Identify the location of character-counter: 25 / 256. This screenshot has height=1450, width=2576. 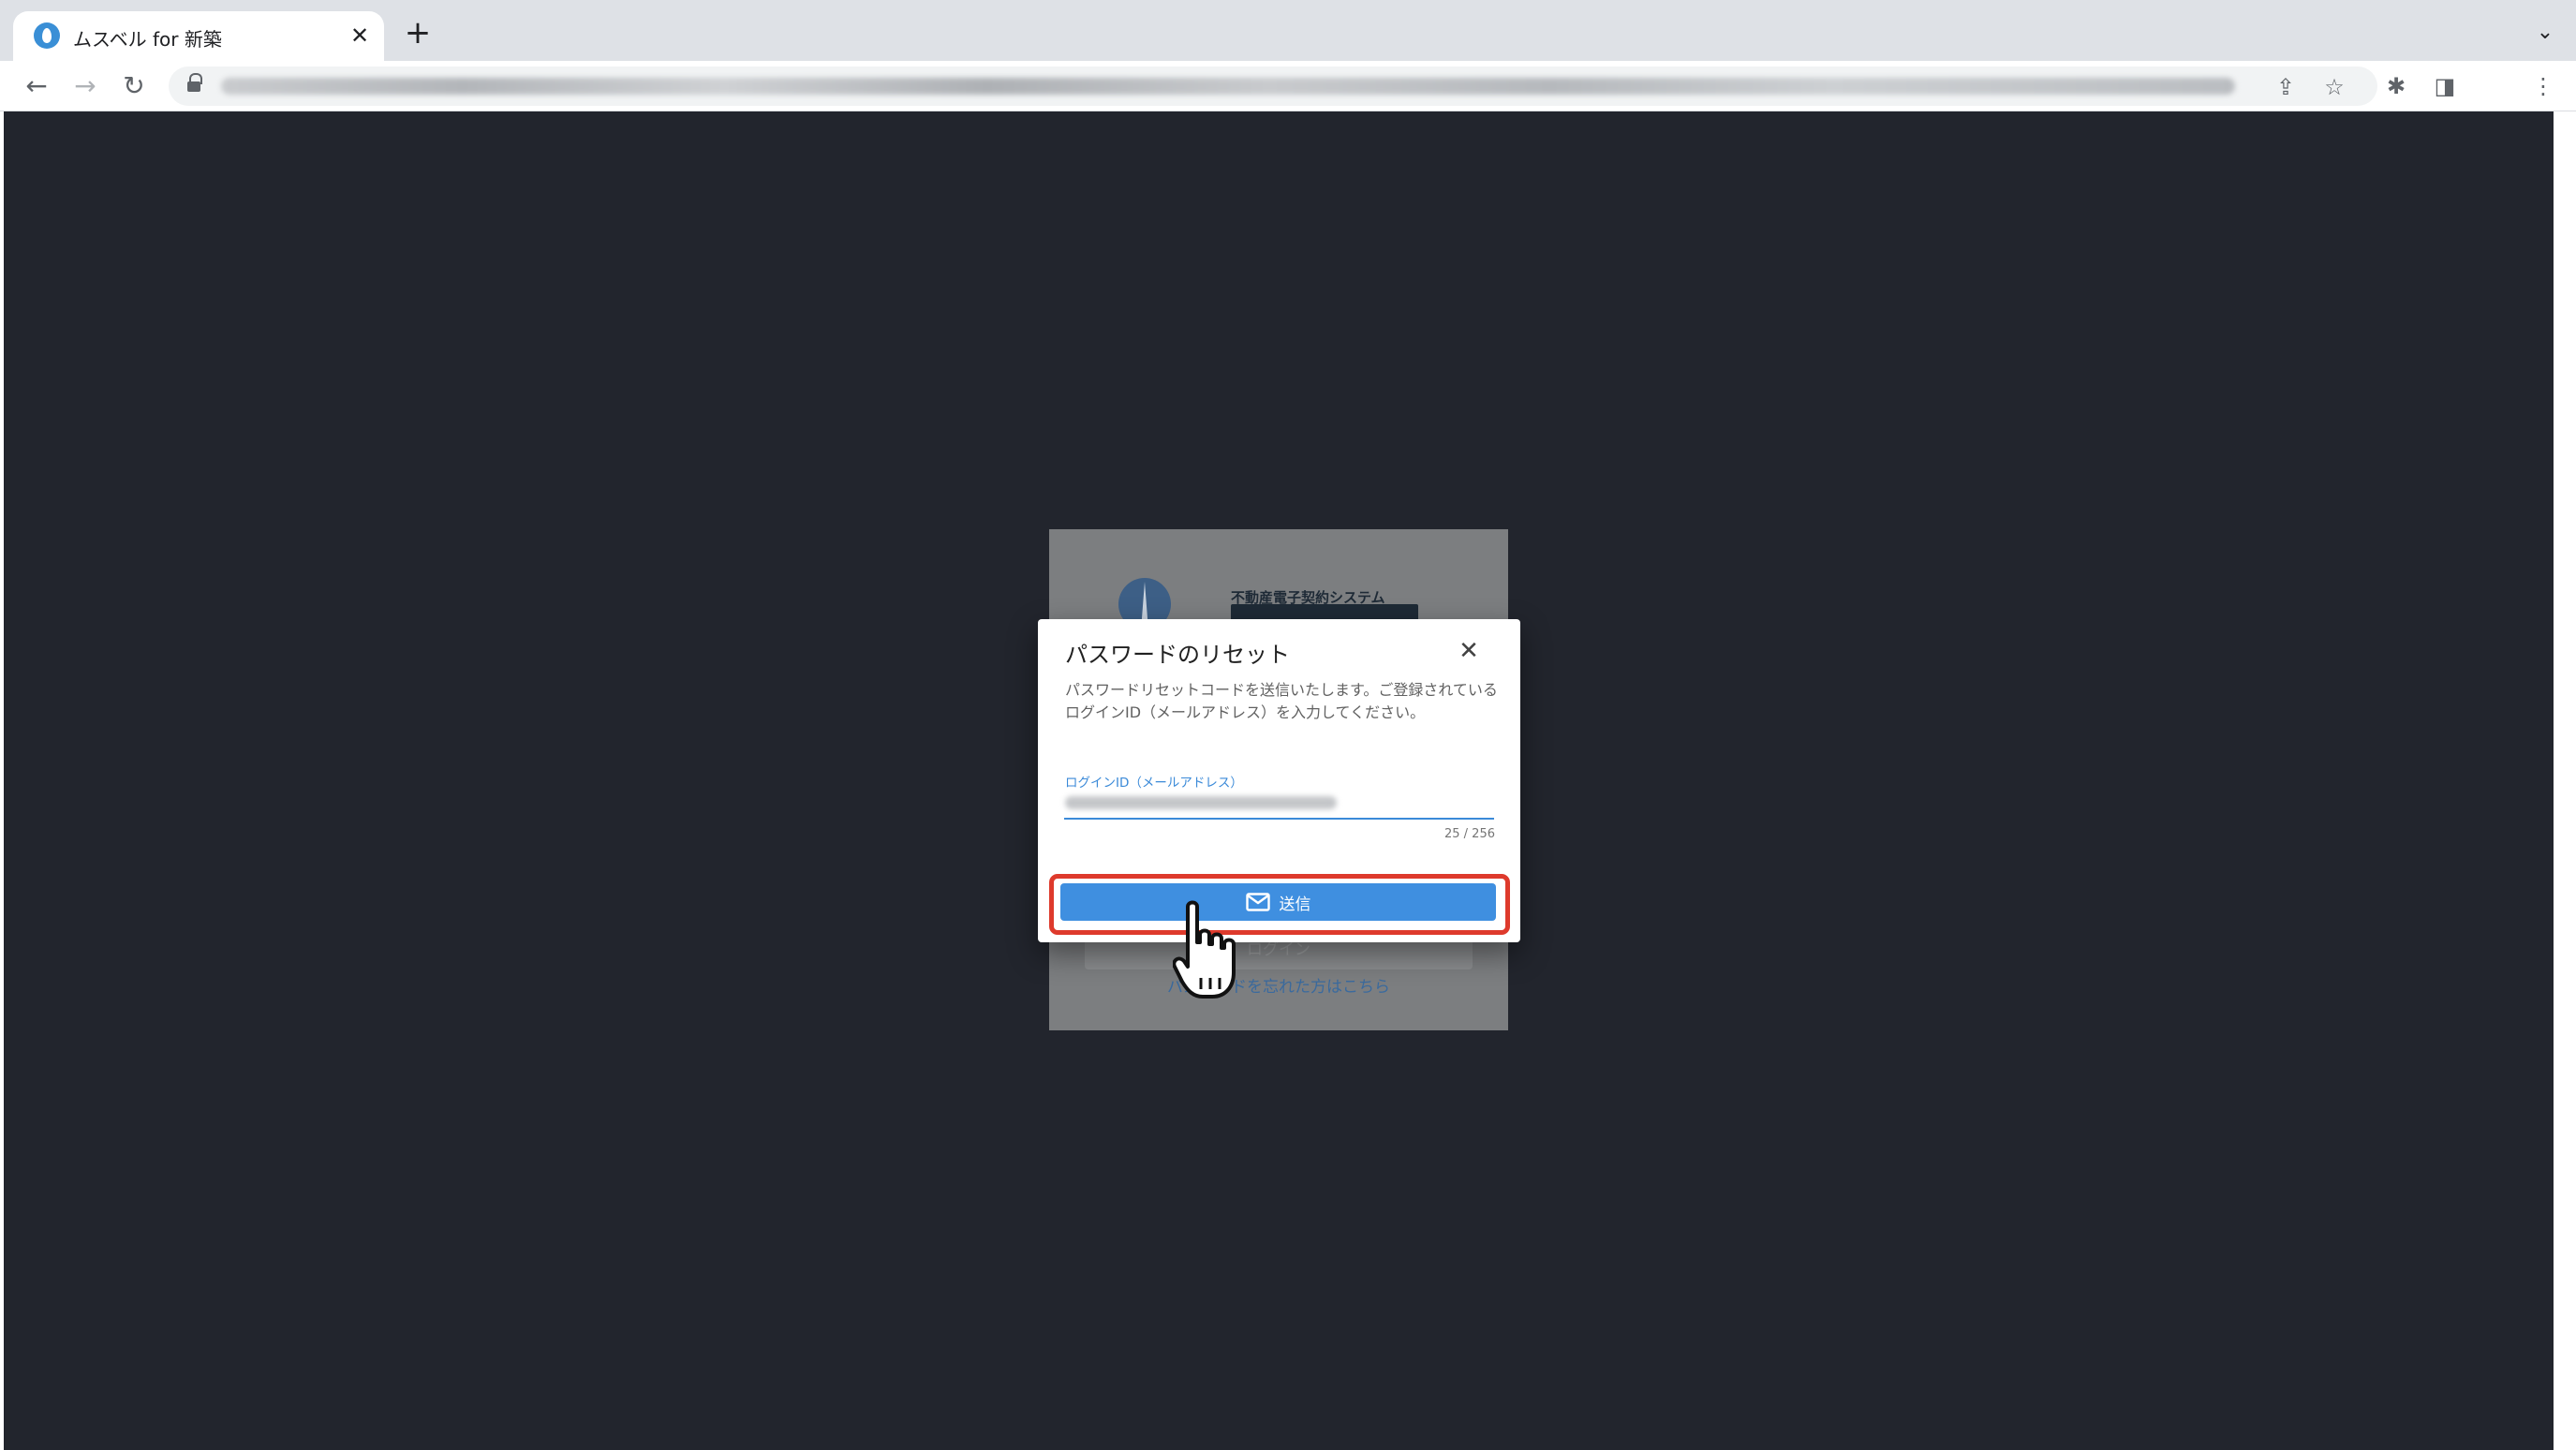
(1469, 834).